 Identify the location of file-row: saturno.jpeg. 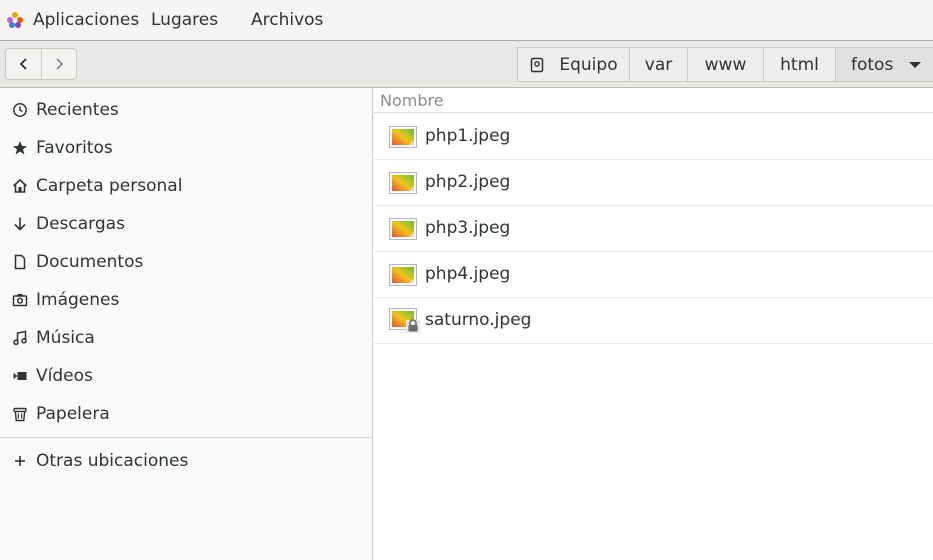
(653, 321).